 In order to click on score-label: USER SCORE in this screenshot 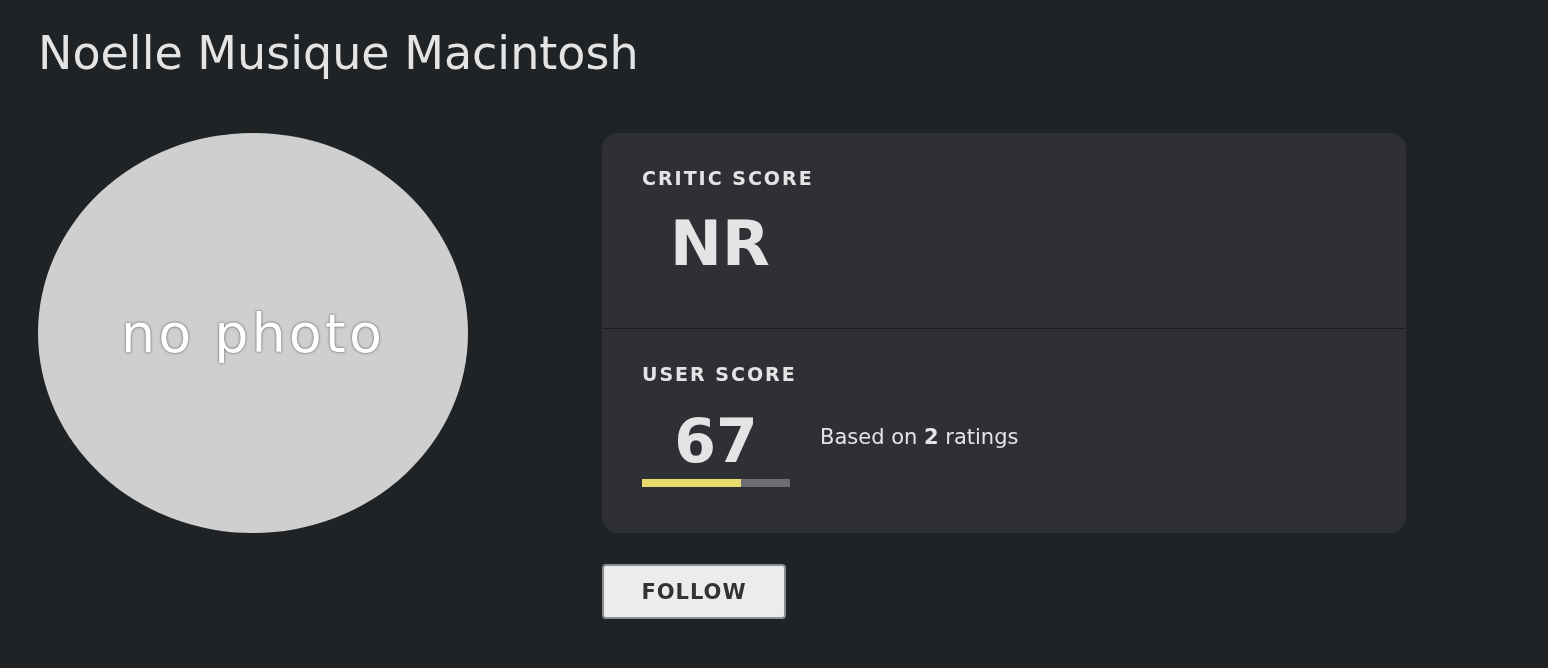, I will do `click(719, 374)`.